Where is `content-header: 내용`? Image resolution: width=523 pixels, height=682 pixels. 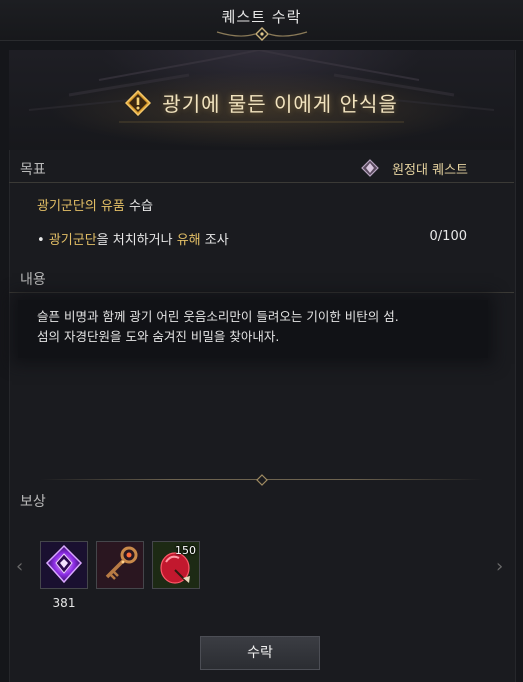 content-header: 내용 is located at coordinates (261, 278).